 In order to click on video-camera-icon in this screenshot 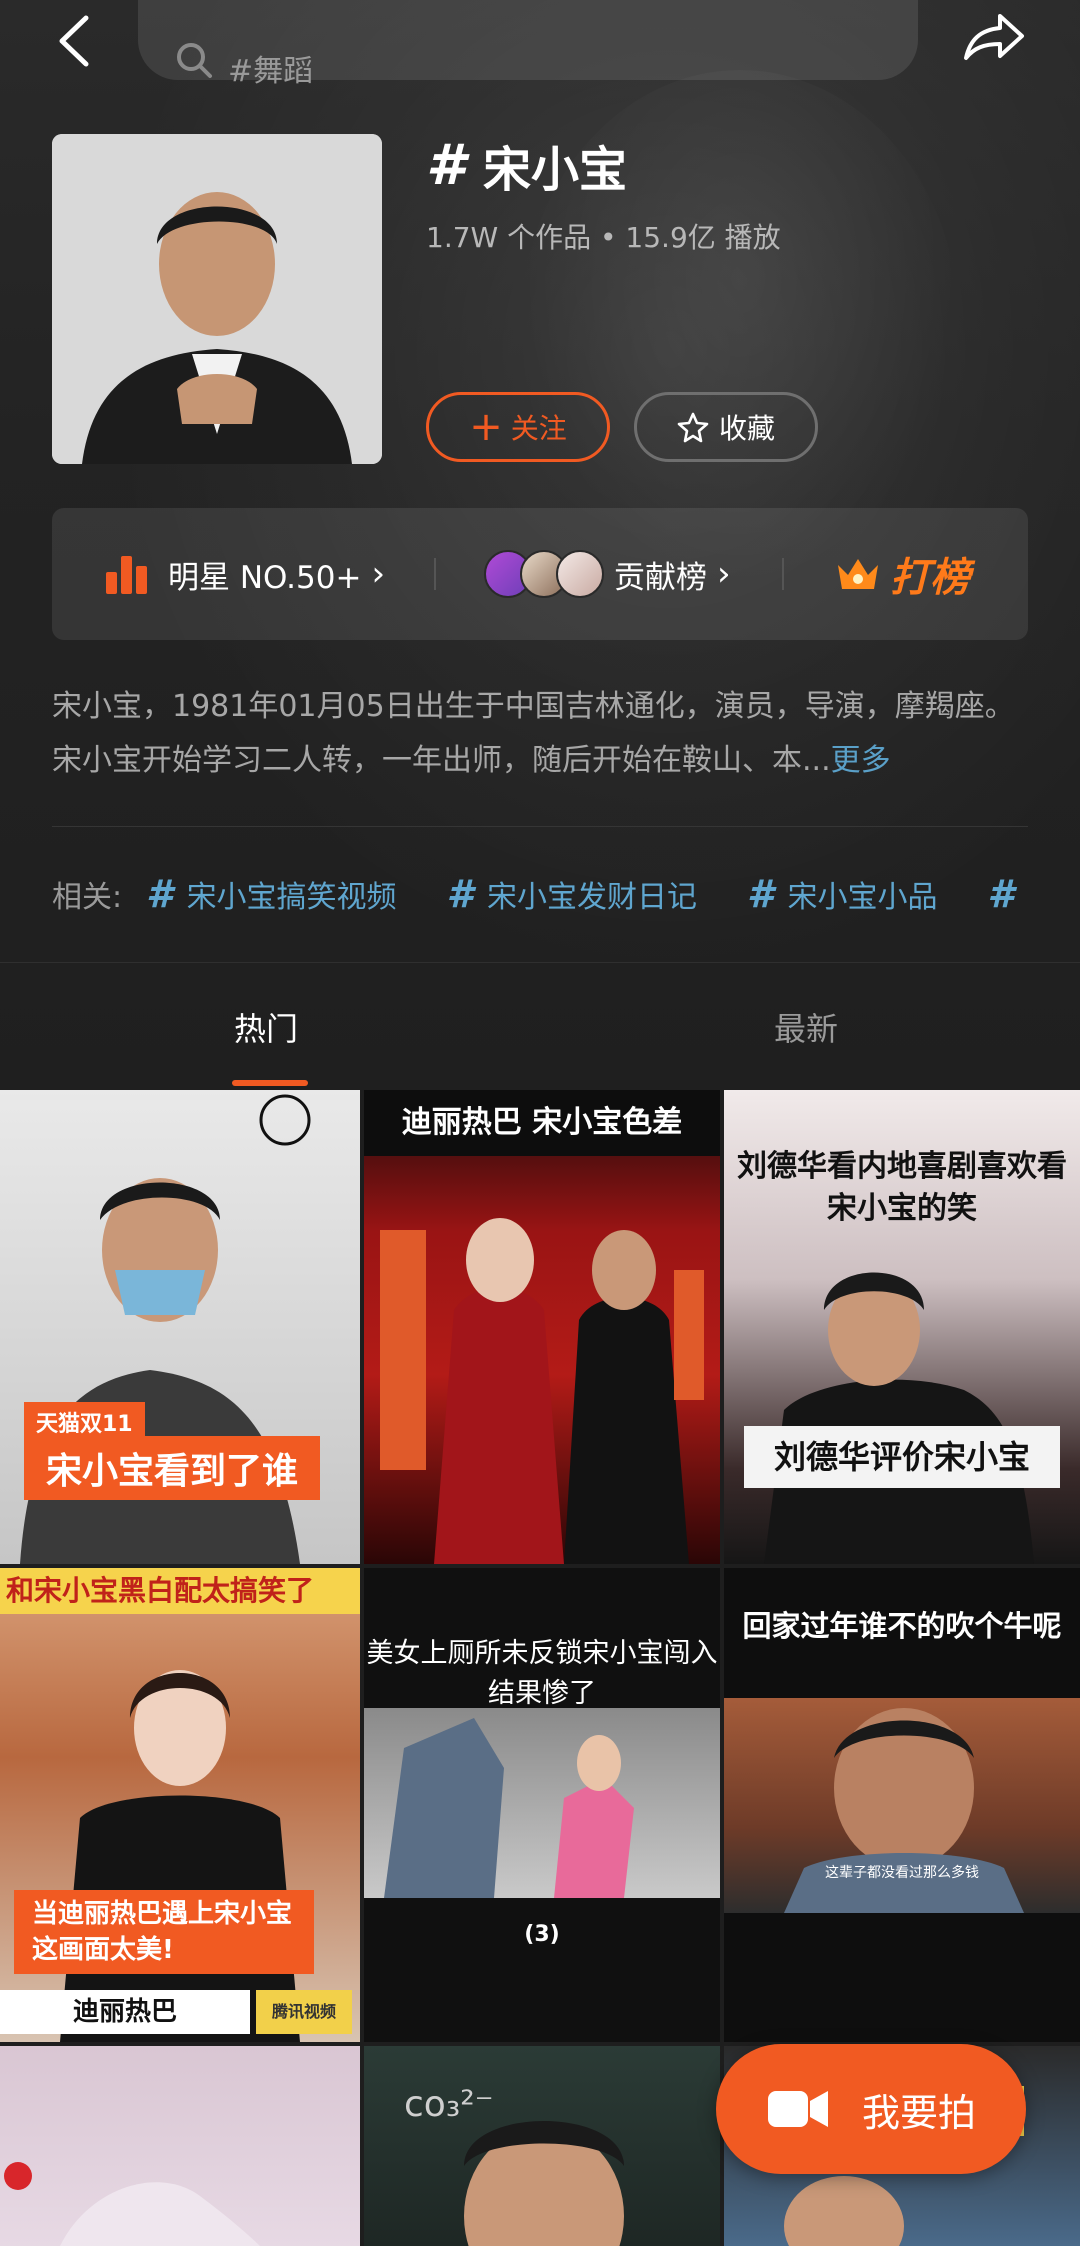, I will do `click(797, 2109)`.